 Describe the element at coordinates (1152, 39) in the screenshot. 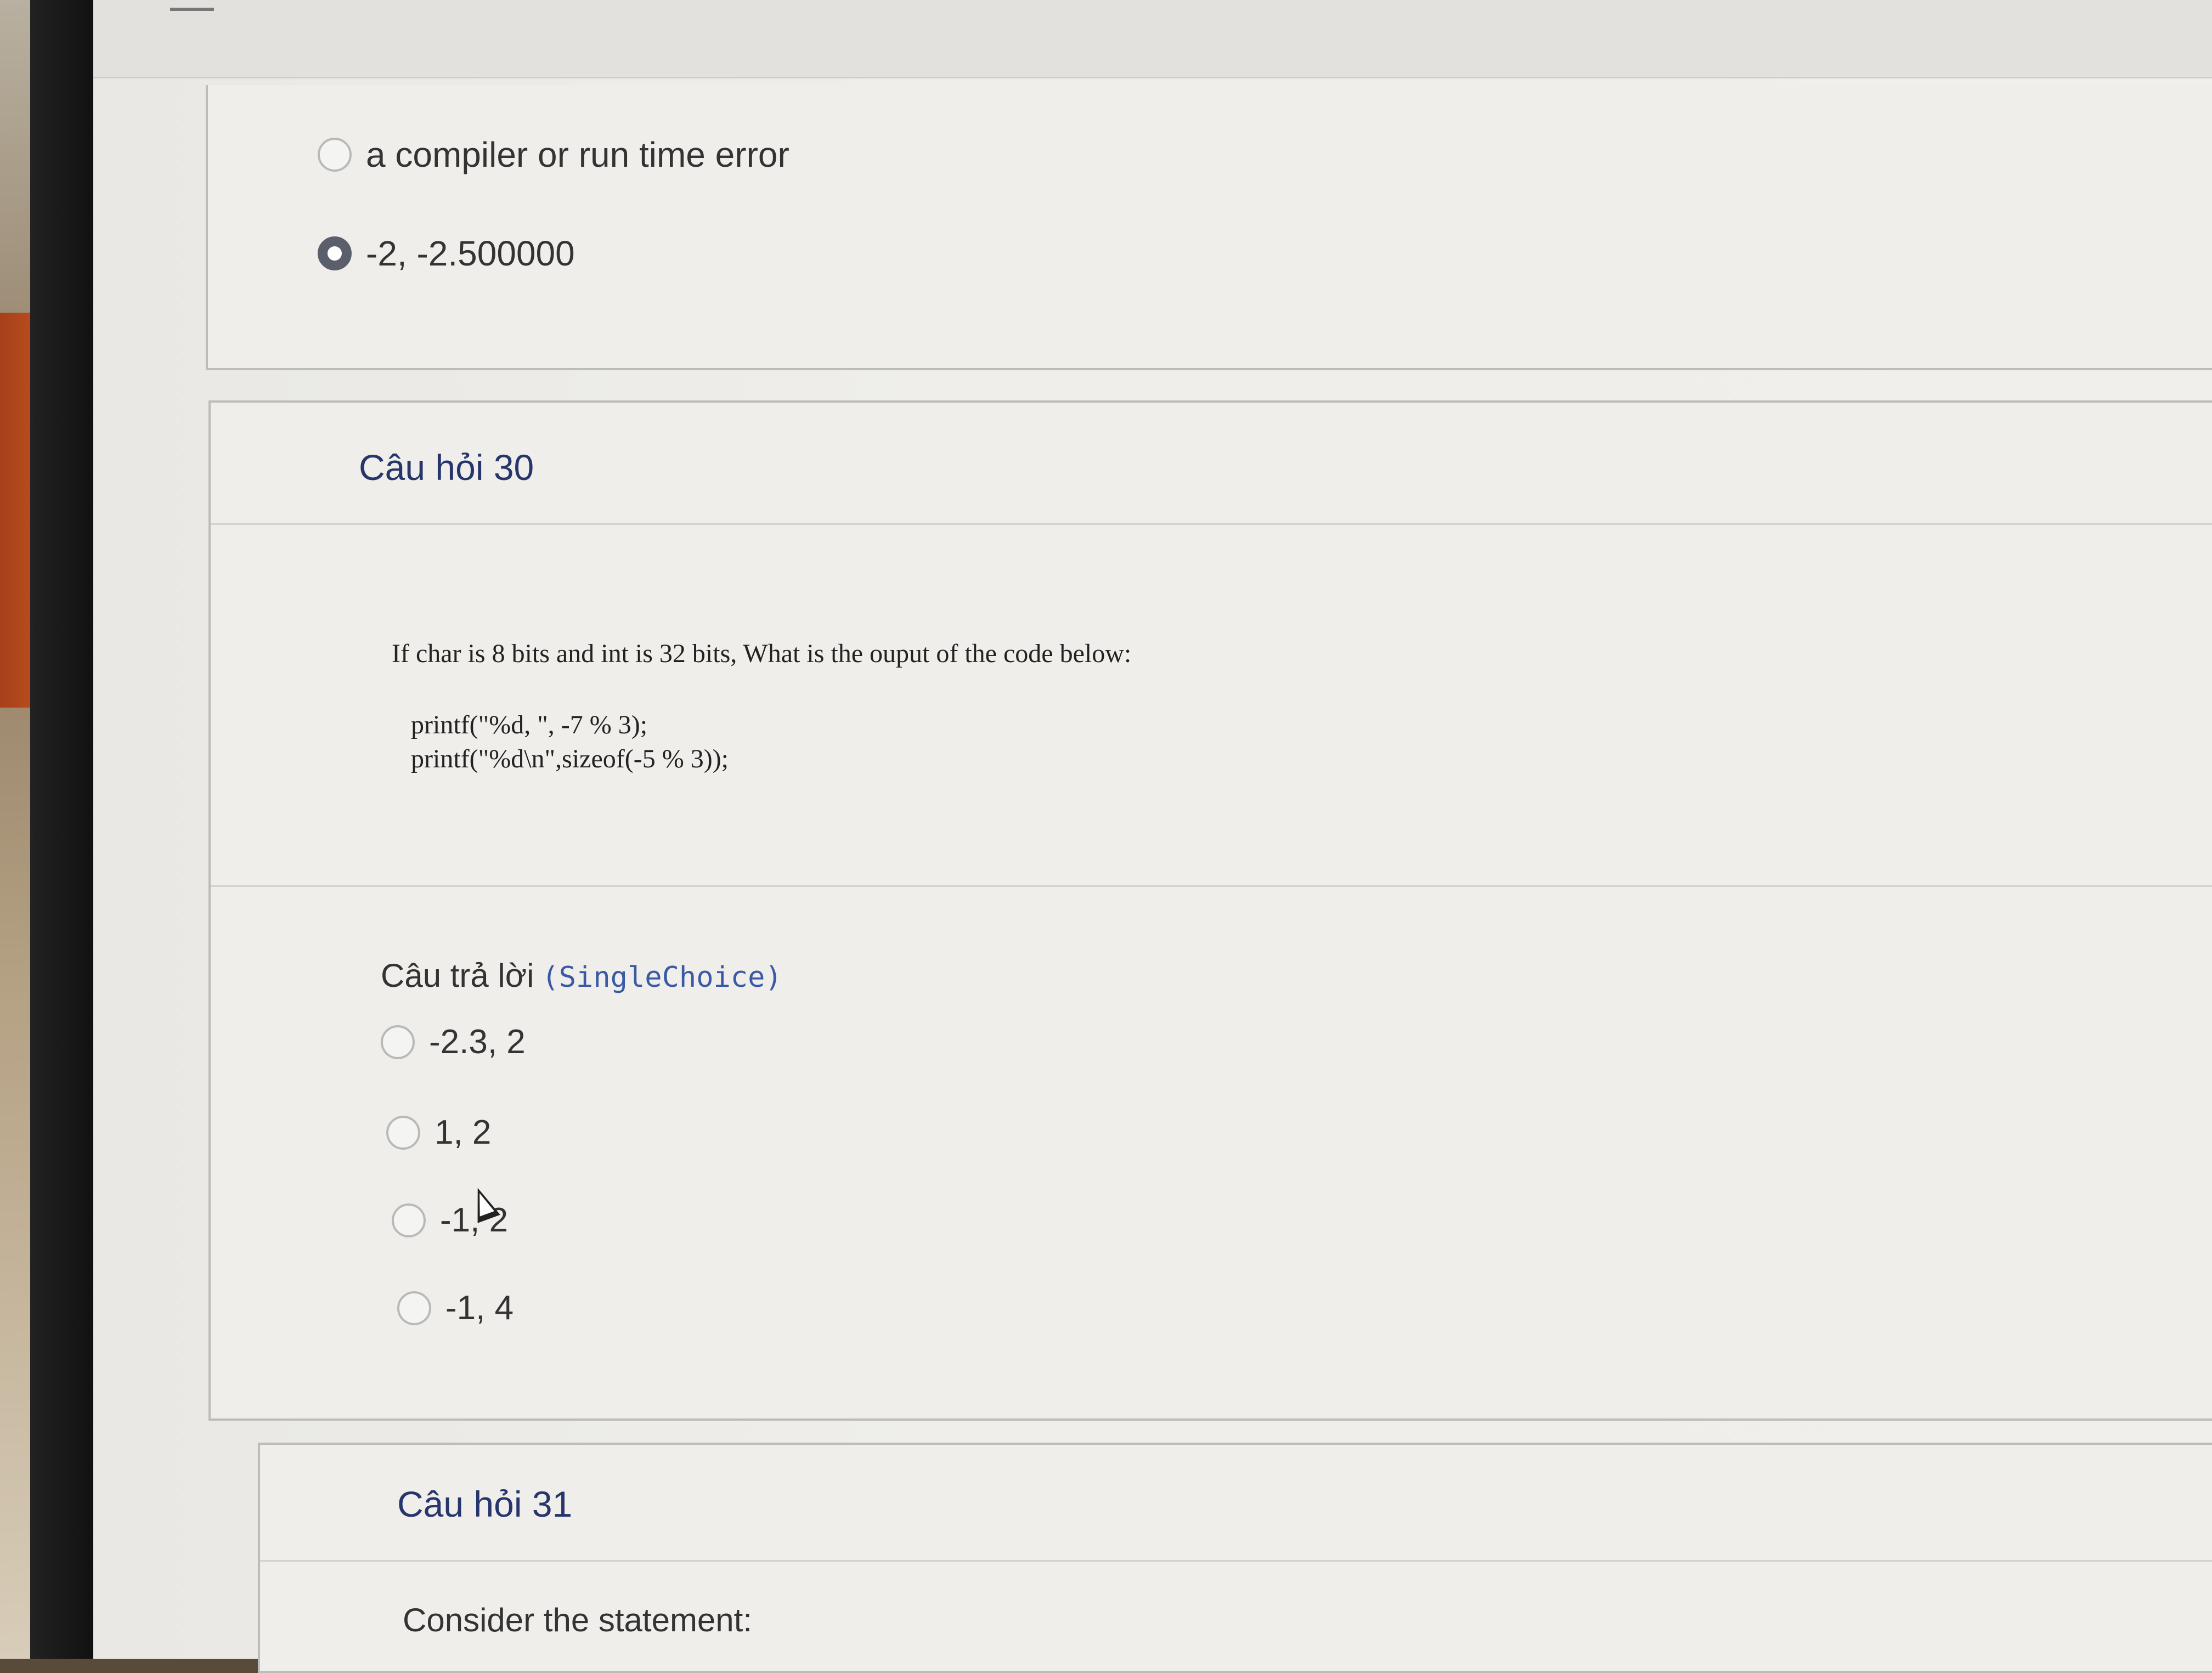

I see `top-strip` at that location.